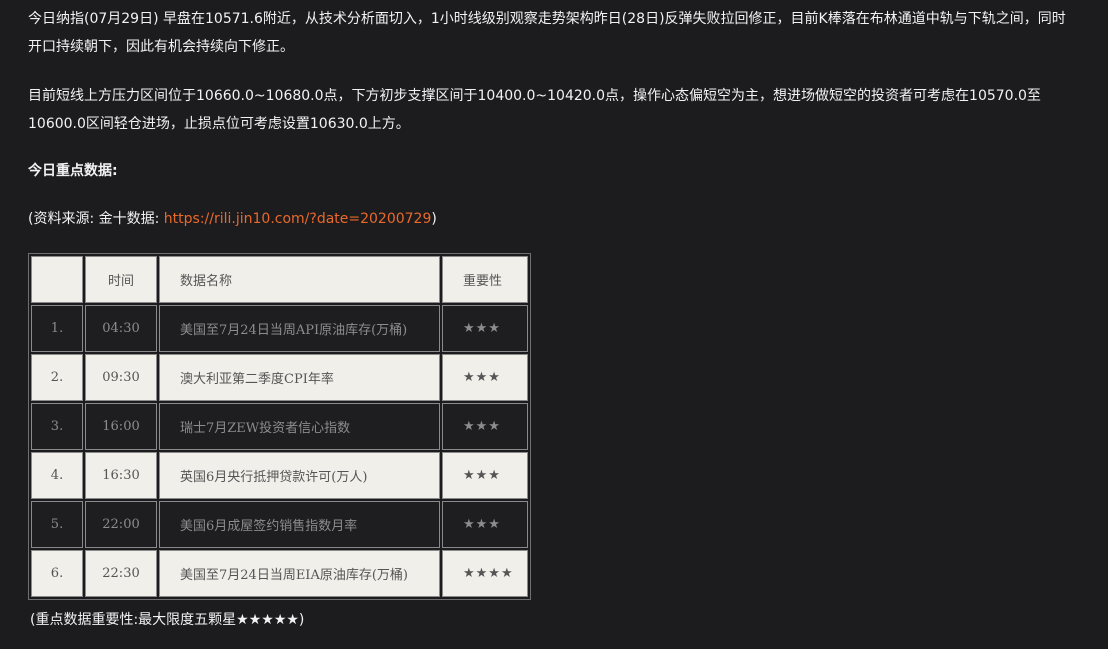  I want to click on table-row: 2. 09:30 澳大利亚第二季度CPI年率 ★★★, so click(279, 377).